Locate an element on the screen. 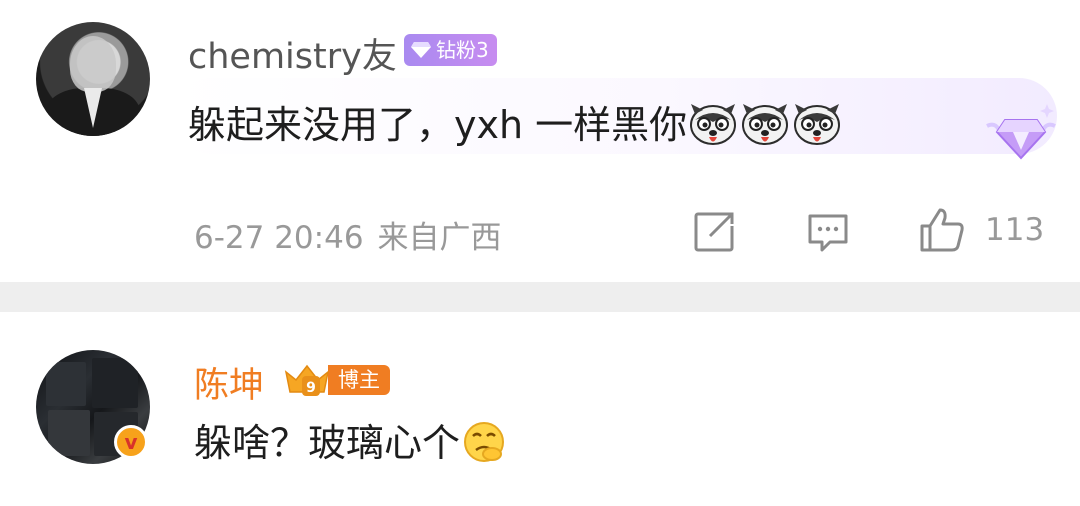 The width and height of the screenshot is (1080, 506). avatar is located at coordinates (93, 79).